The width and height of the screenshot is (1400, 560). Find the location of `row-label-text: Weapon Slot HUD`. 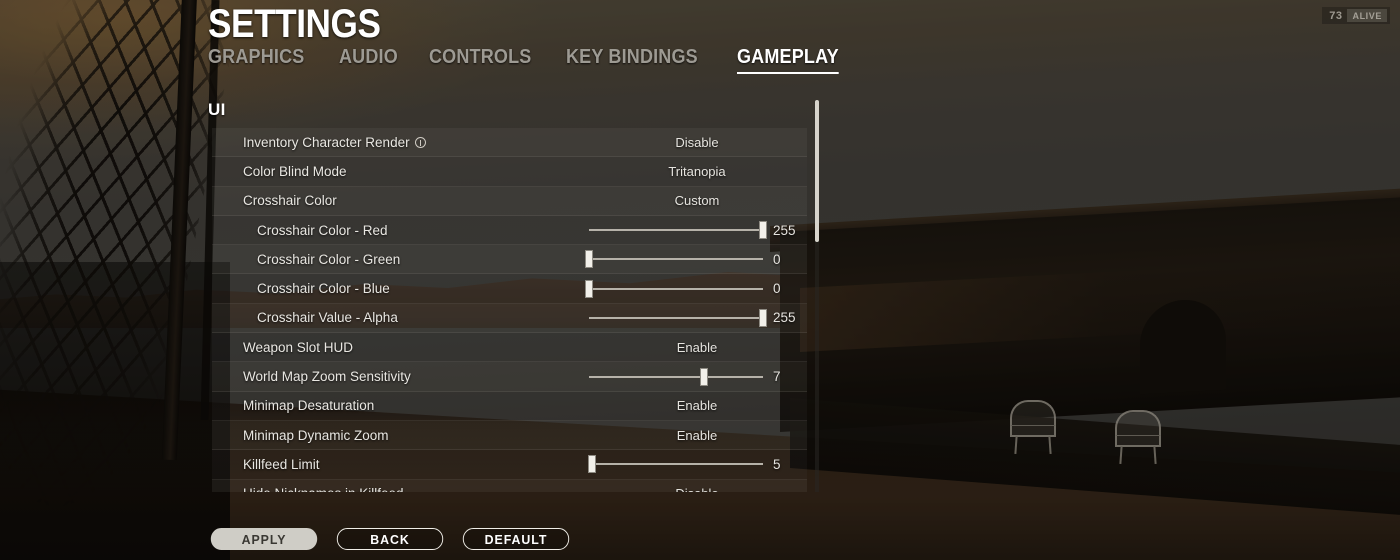

row-label-text: Weapon Slot HUD is located at coordinates (298, 347).